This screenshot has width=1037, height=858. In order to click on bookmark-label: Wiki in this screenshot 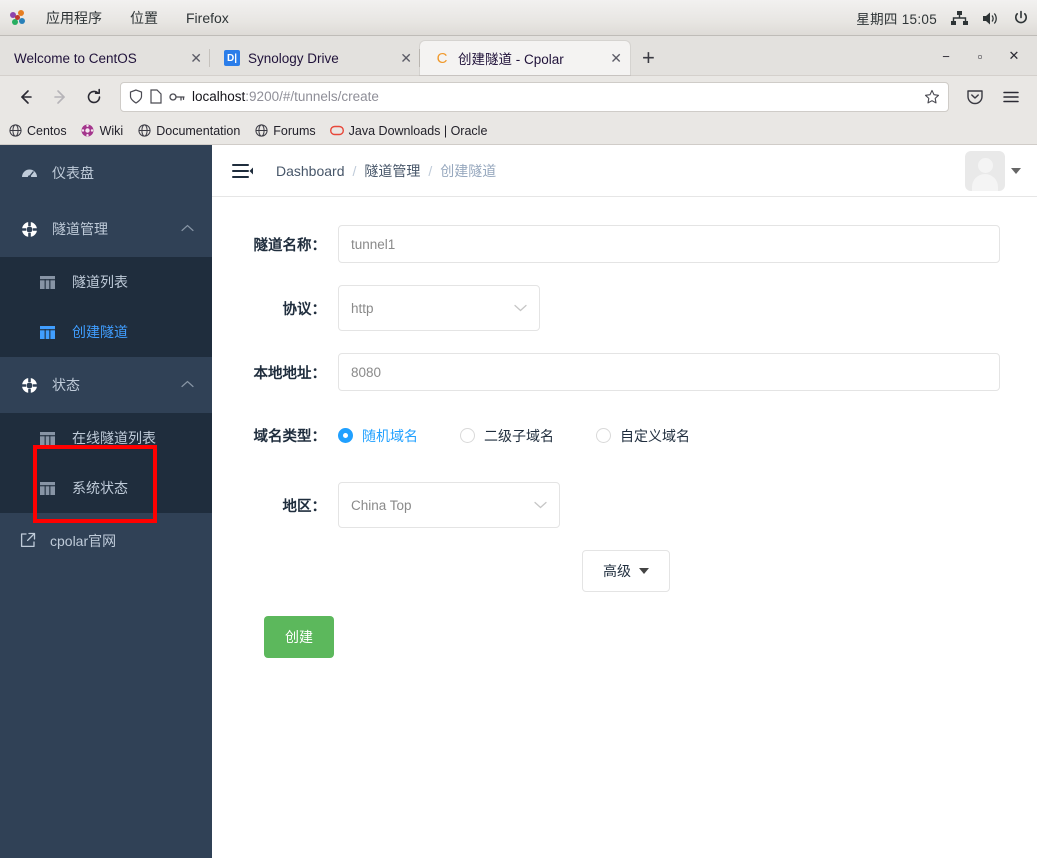, I will do `click(111, 130)`.